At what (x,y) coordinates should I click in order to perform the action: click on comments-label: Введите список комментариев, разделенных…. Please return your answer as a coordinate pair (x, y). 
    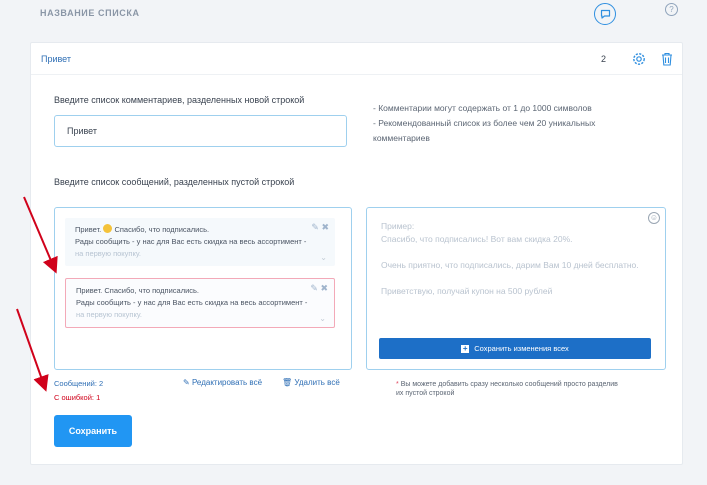
    Looking at the image, I should click on (179, 100).